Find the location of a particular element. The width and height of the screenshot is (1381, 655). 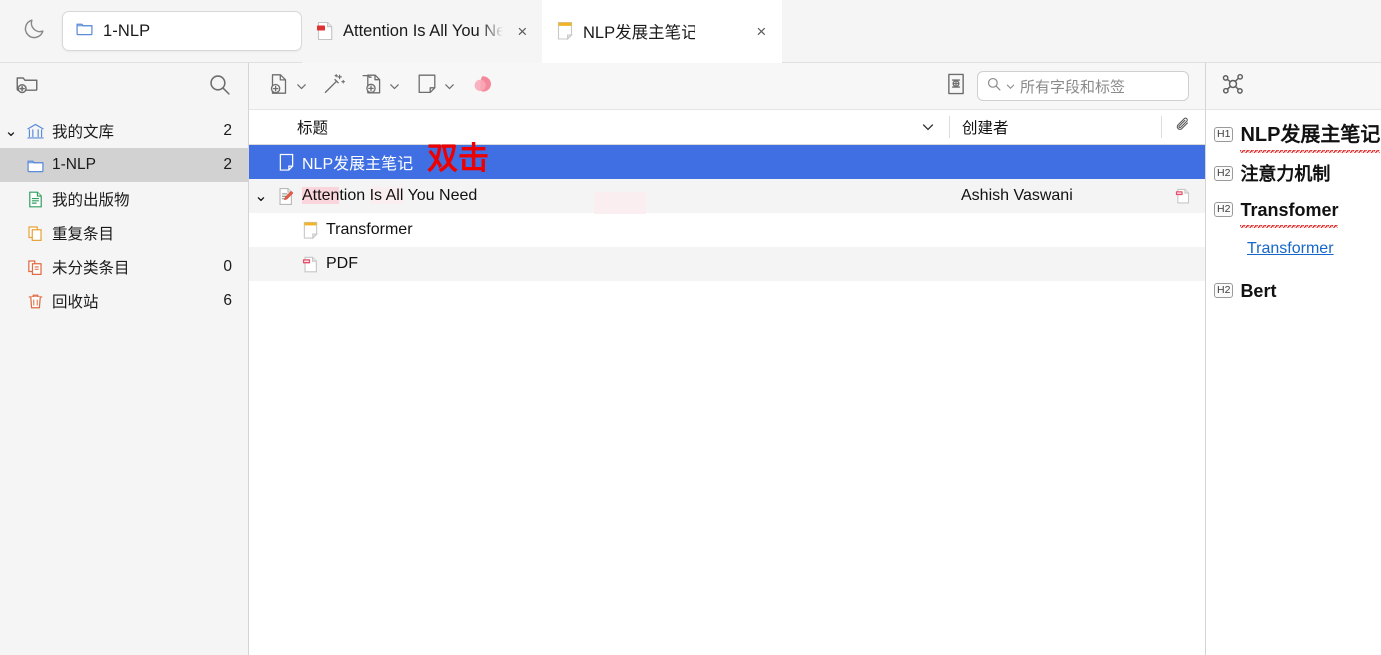

row-title: Attention Is All You Need is located at coordinates (390, 195).